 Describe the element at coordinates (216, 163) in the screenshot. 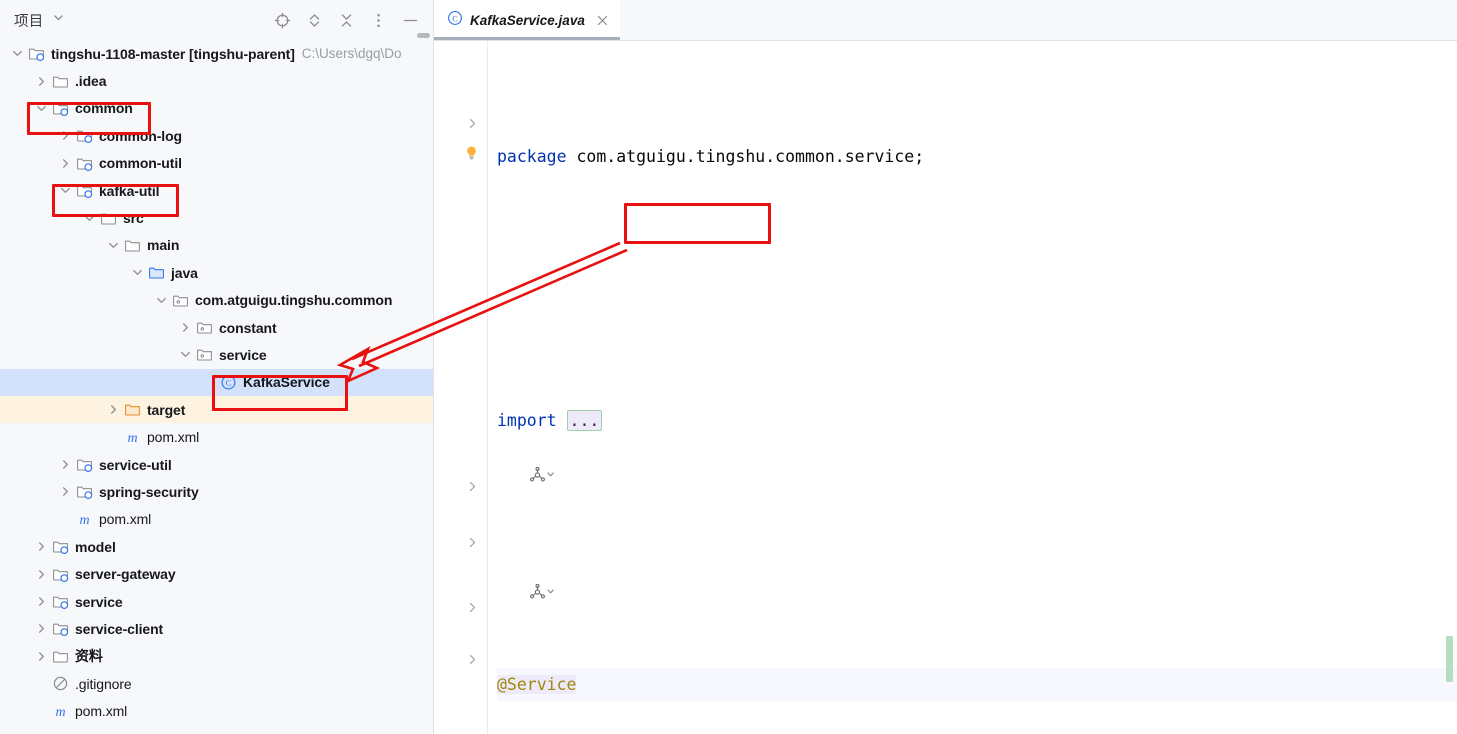

I see `tree-row-common-util: common-util` at that location.